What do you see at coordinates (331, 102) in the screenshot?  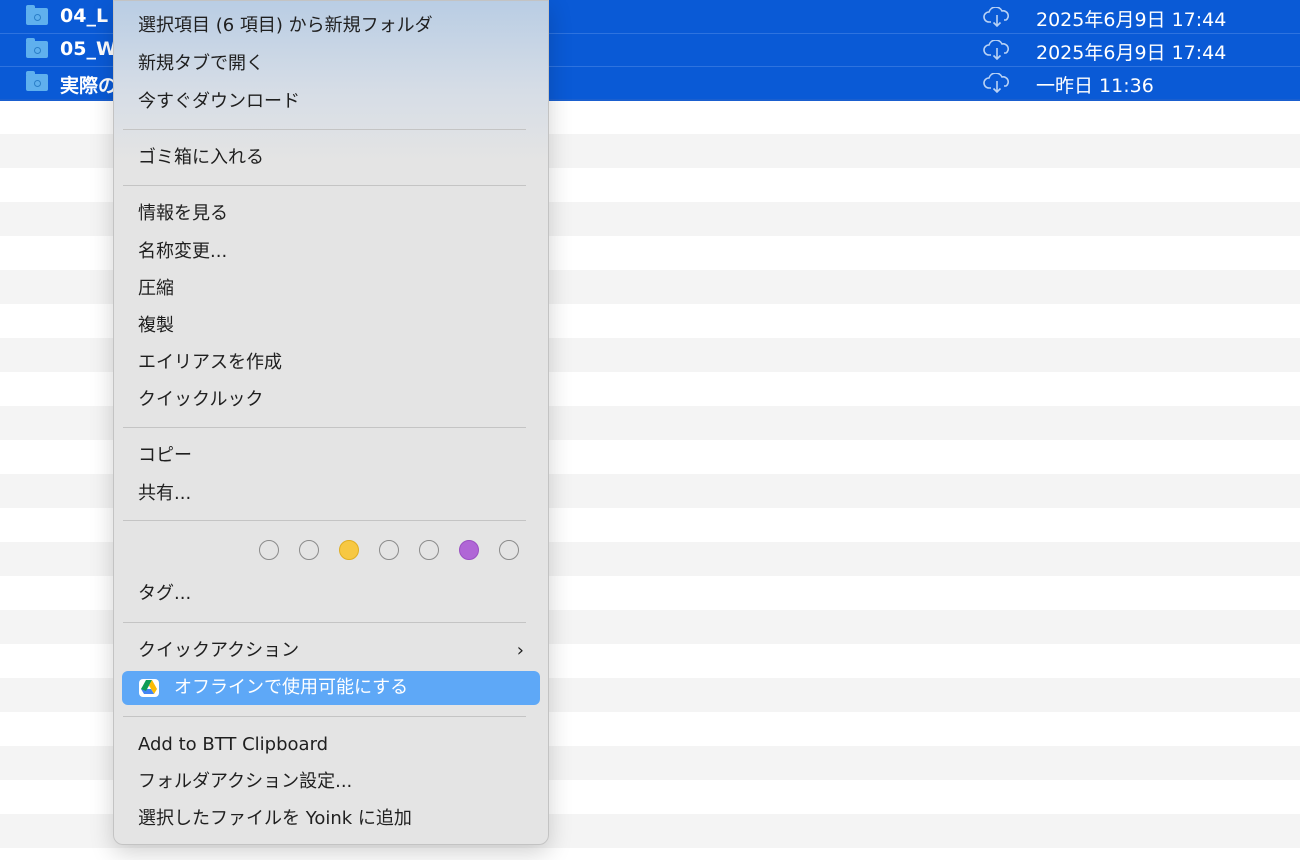 I see `menu-item-download-now: 今すぐダウンロード` at bounding box center [331, 102].